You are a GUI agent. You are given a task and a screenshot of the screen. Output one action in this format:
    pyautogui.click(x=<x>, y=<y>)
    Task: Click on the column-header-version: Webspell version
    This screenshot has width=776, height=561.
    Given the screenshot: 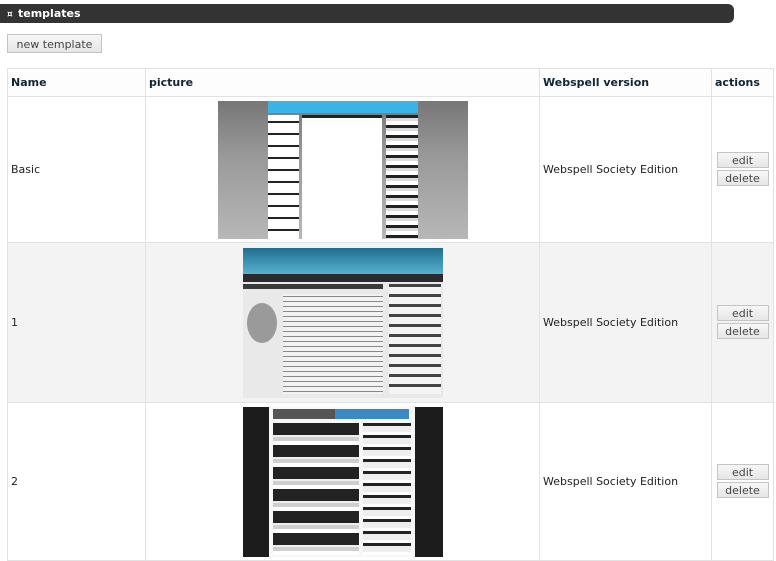 What is the action you would take?
    pyautogui.click(x=625, y=82)
    